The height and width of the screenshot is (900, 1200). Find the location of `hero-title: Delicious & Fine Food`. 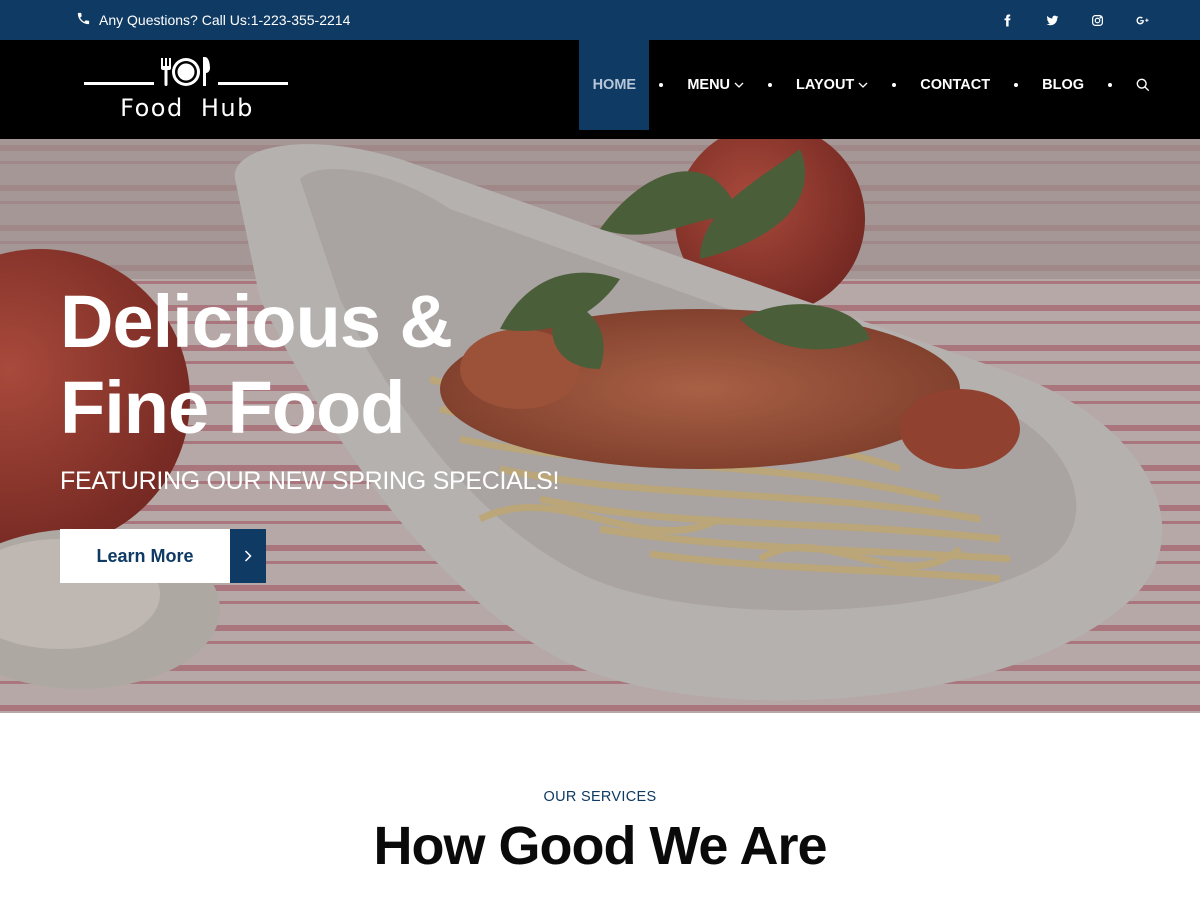

hero-title: Delicious & Fine Food is located at coordinates (256, 365).